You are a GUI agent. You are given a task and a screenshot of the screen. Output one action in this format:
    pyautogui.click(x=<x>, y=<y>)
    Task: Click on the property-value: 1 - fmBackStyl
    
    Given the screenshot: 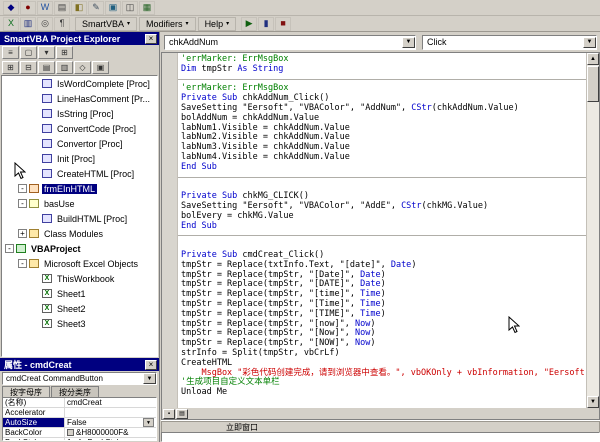 What is the action you would take?
    pyautogui.click(x=110, y=439)
    